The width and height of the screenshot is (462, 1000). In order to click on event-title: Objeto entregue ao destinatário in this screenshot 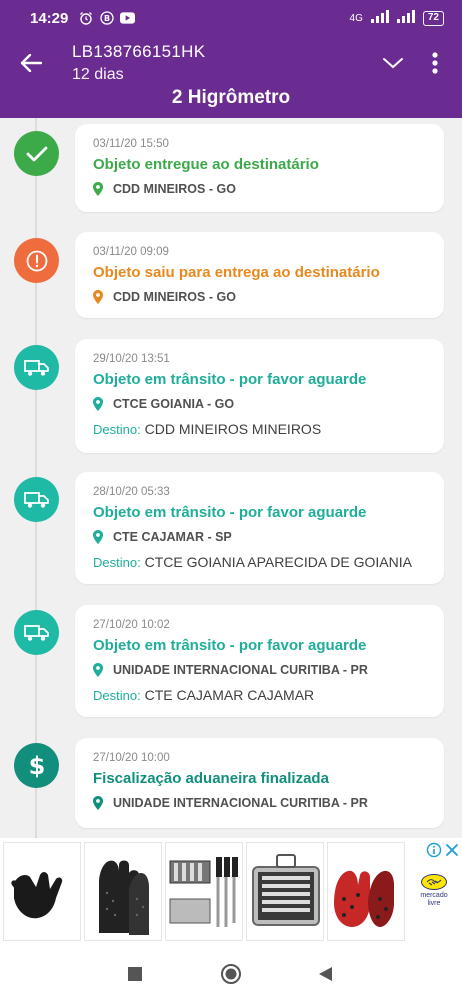, I will do `click(206, 164)`.